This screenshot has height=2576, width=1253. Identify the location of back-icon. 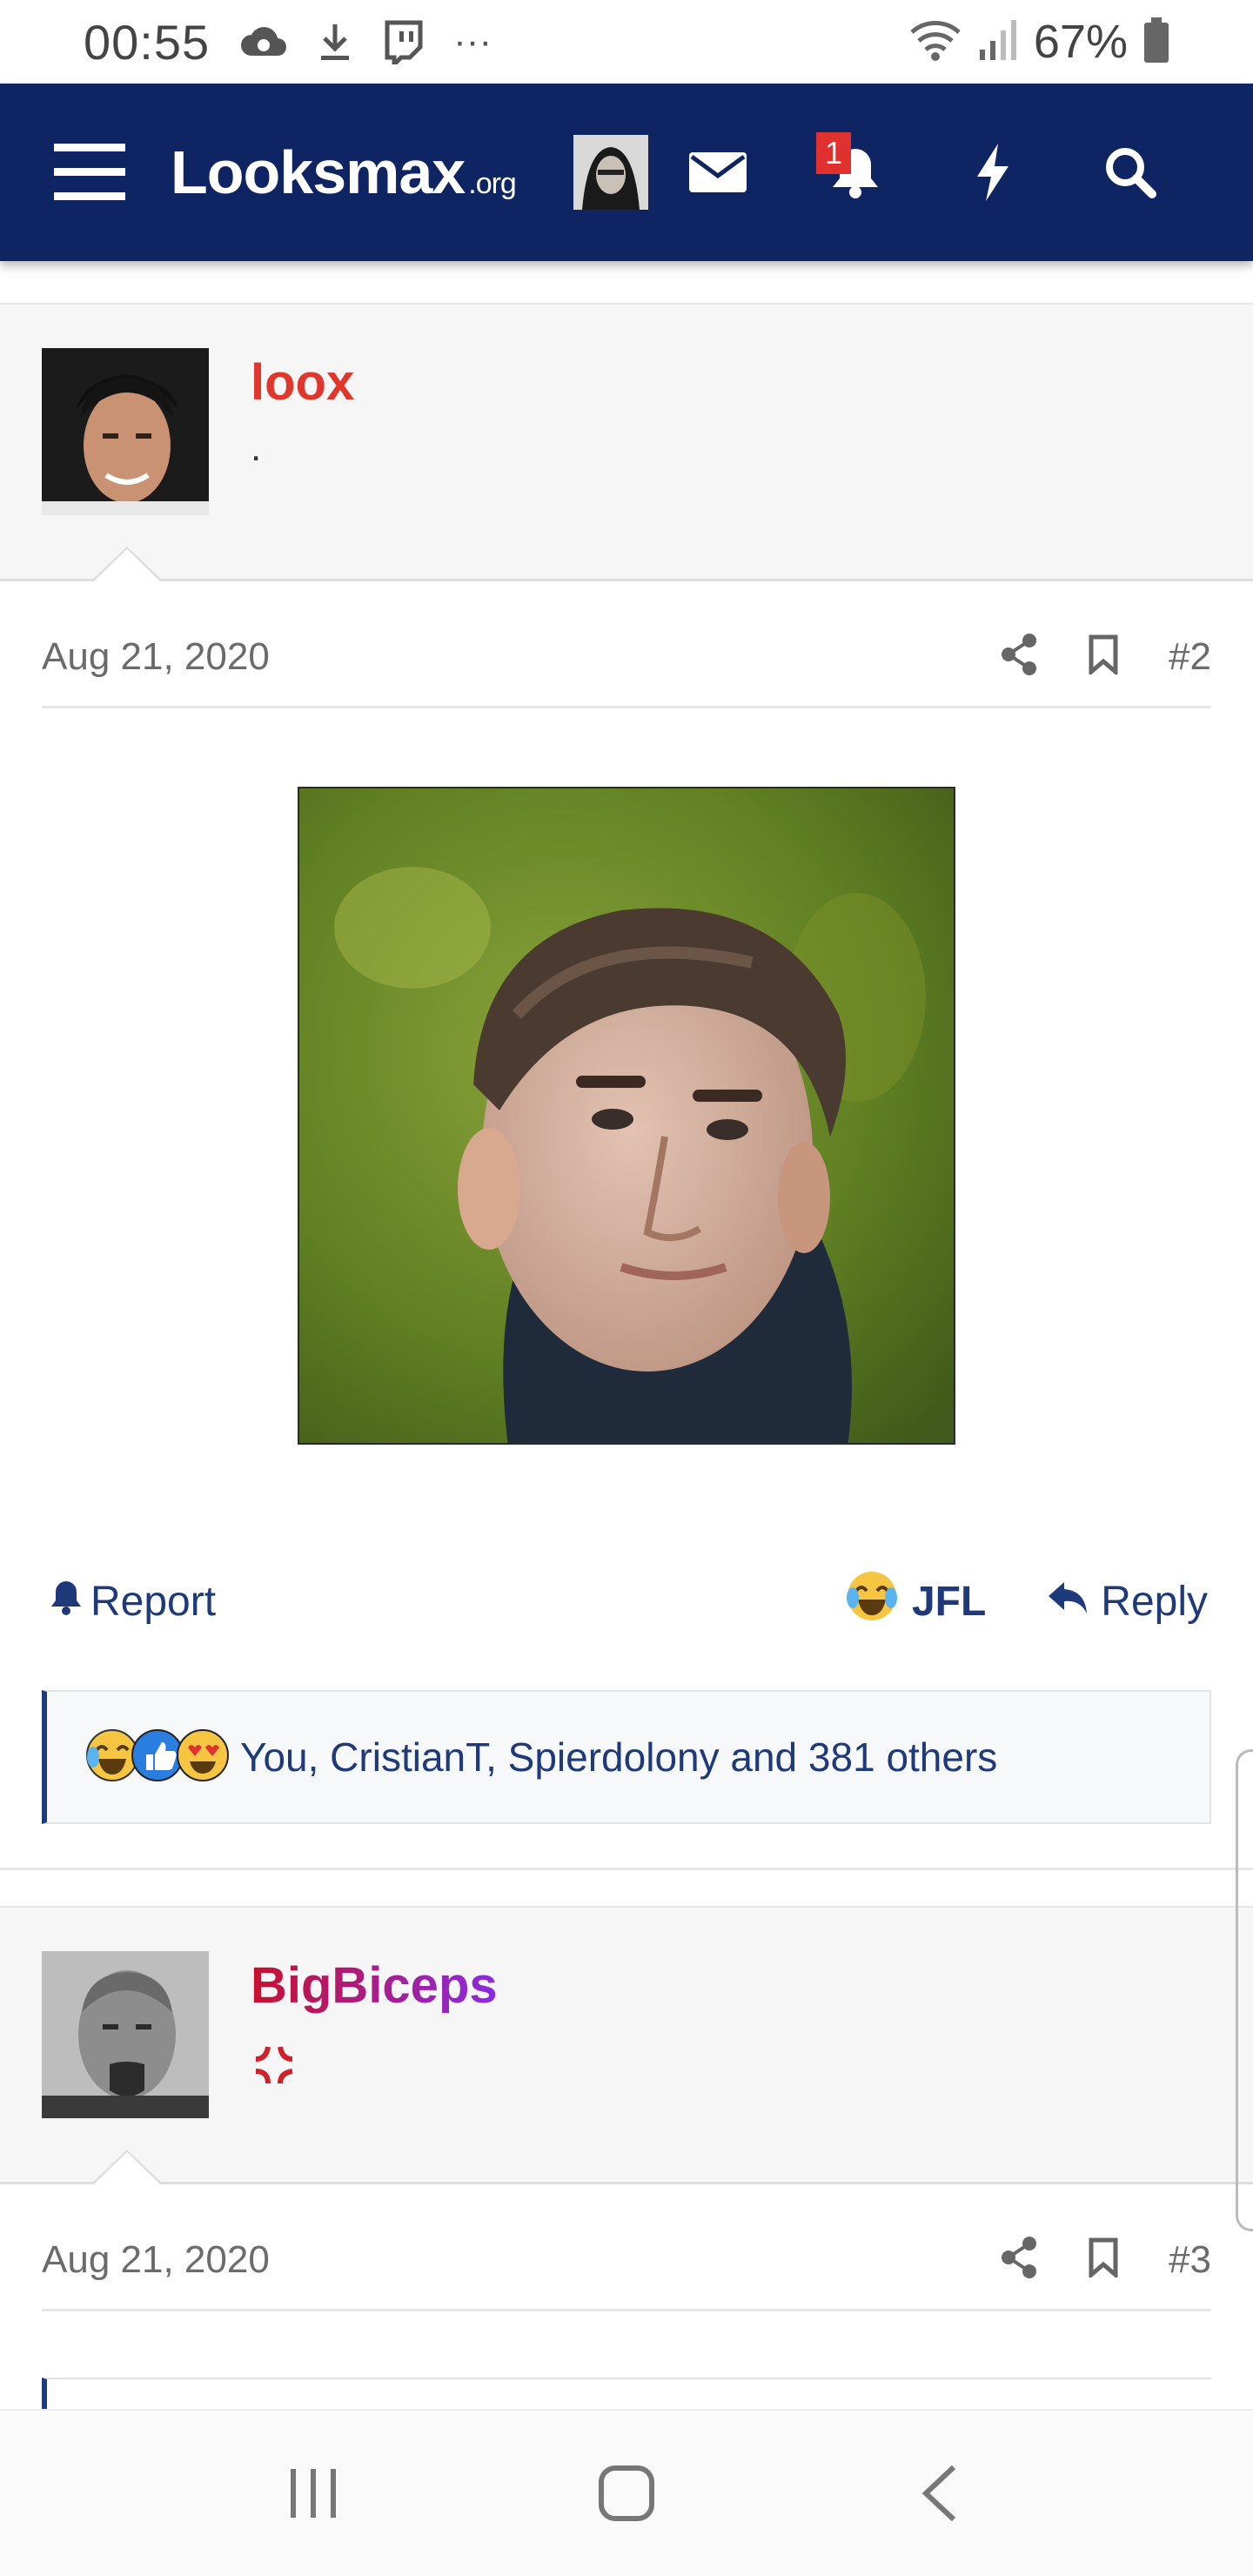
(939, 2493).